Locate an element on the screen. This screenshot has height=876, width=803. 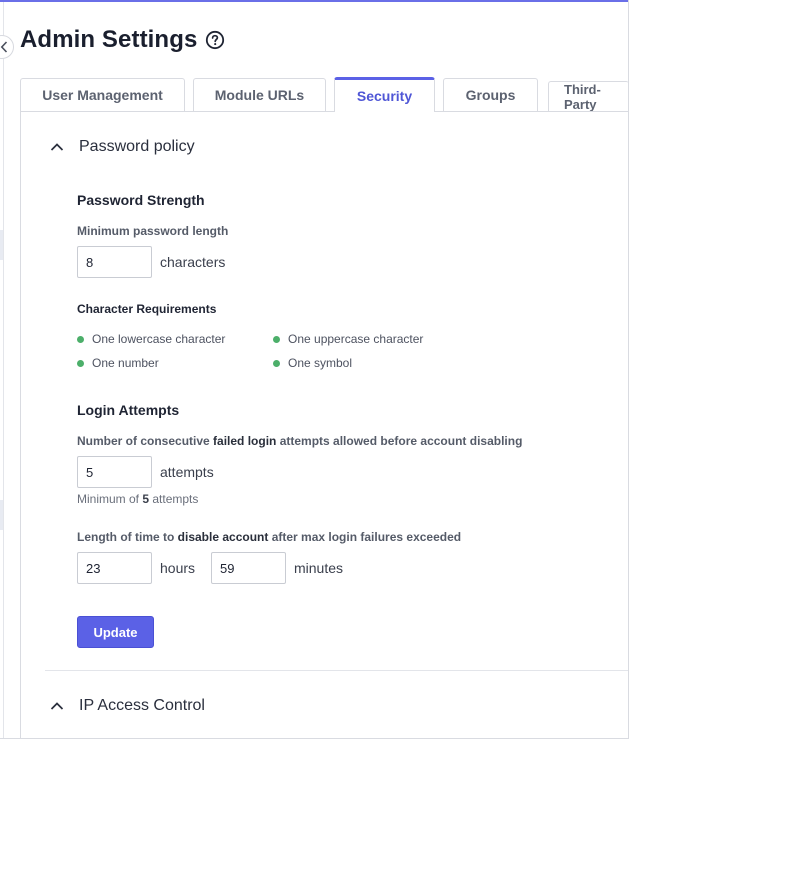
section-divider is located at coordinates (336, 670).